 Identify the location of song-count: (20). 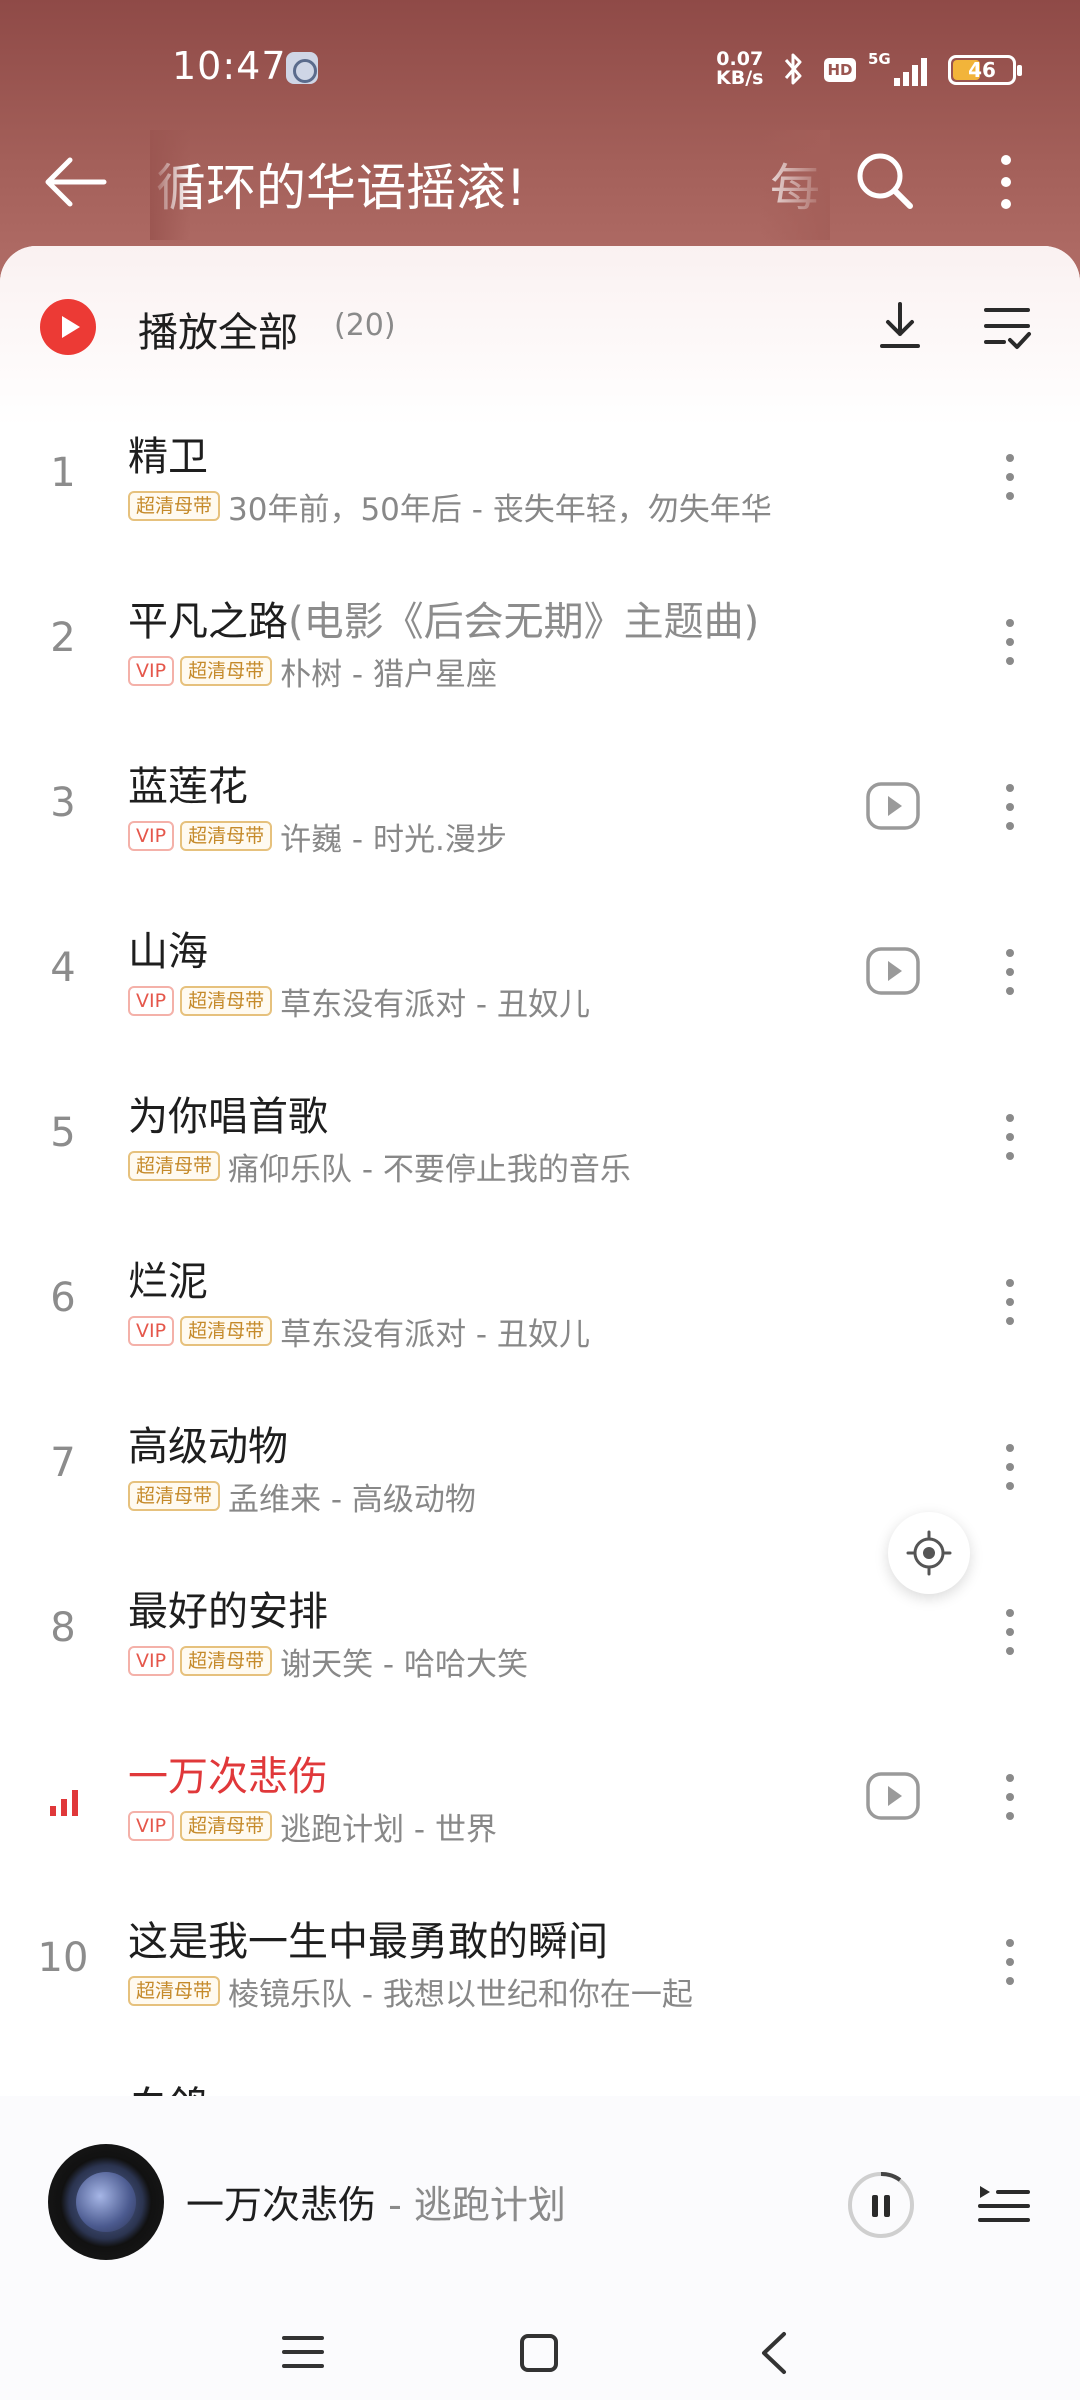
(365, 325).